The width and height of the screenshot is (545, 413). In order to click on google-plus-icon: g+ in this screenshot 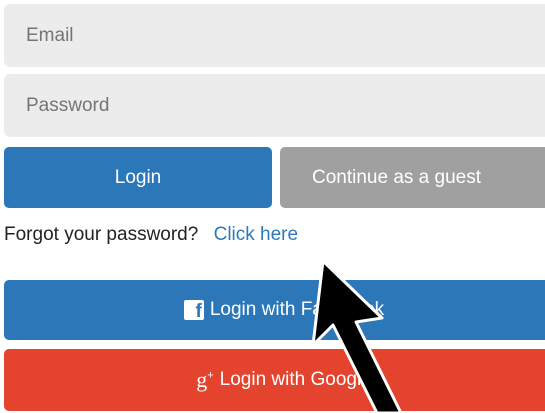, I will do `click(205, 379)`.